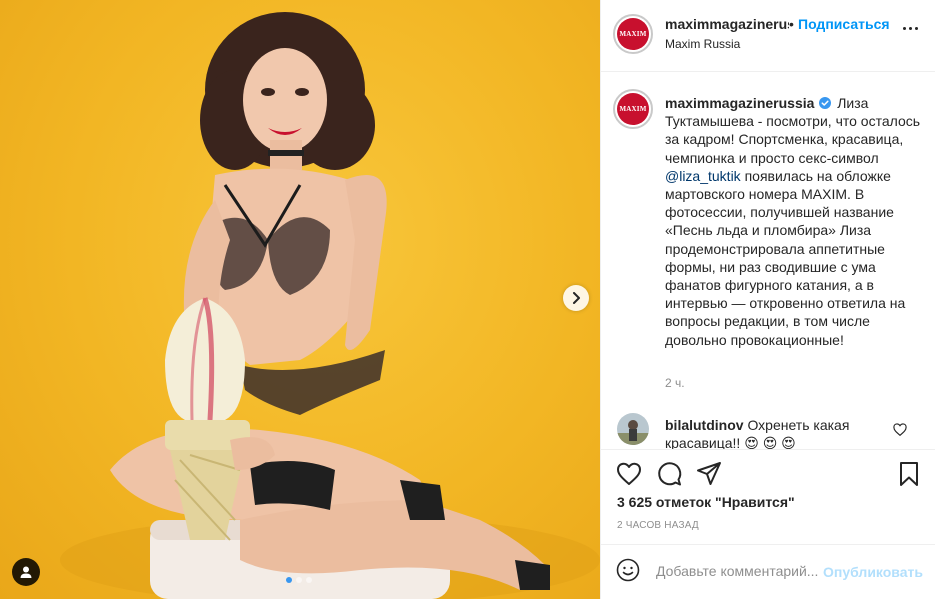 This screenshot has height=599, width=935. I want to click on caption-avatar: MAXIM, so click(633, 109).